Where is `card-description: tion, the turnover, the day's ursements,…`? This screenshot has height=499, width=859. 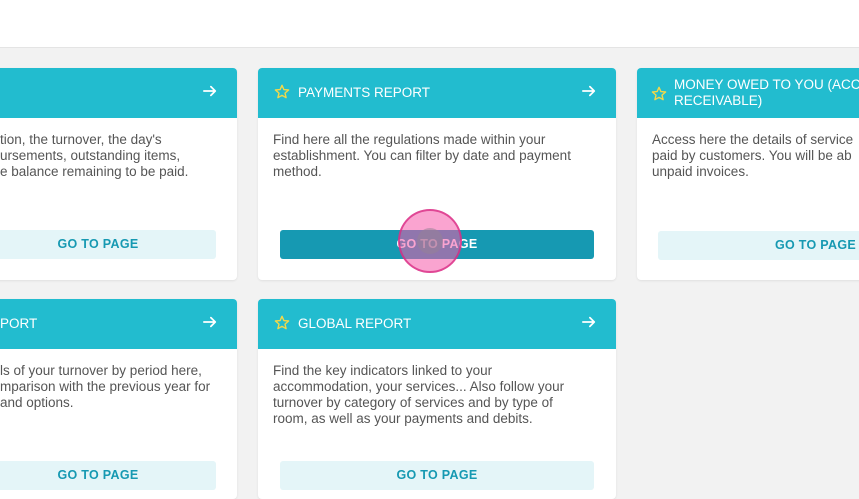 card-description: tion, the turnover, the day's ursements,… is located at coordinates (94, 155).